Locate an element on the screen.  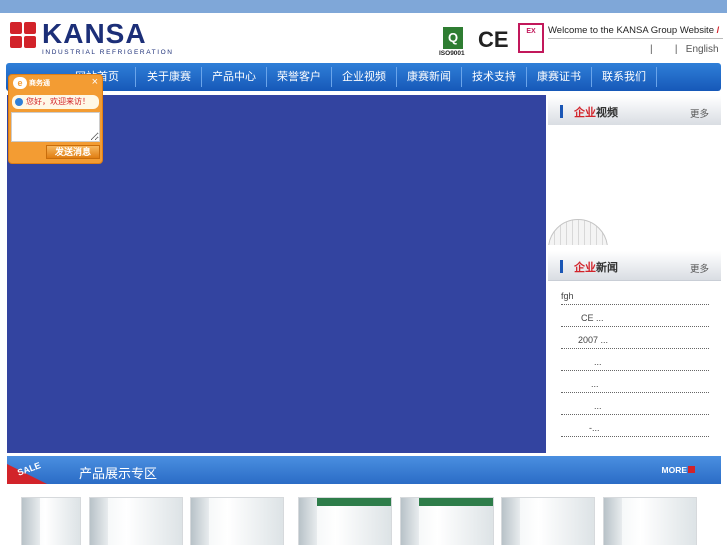
nav-item-certificates: 康赛证书 is located at coordinates (559, 77).